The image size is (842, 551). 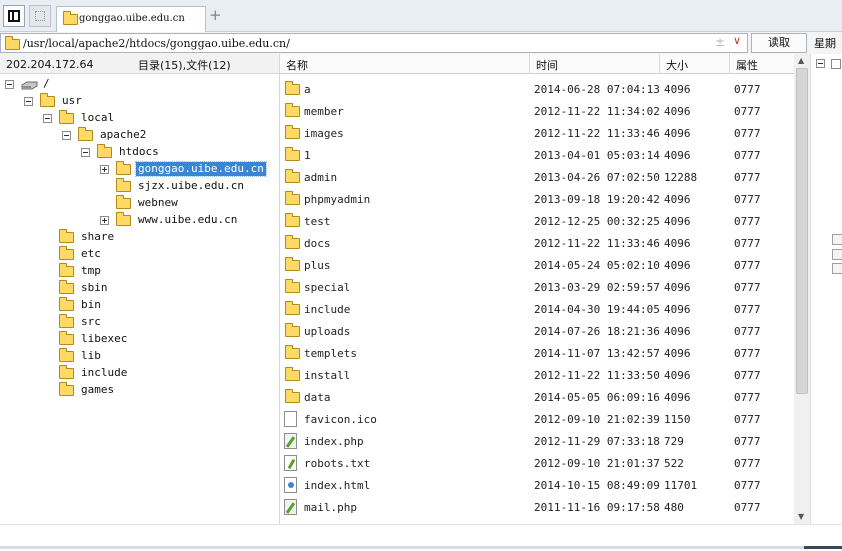 I want to click on file-time: 2013-09-18 19:20:42, so click(x=597, y=199).